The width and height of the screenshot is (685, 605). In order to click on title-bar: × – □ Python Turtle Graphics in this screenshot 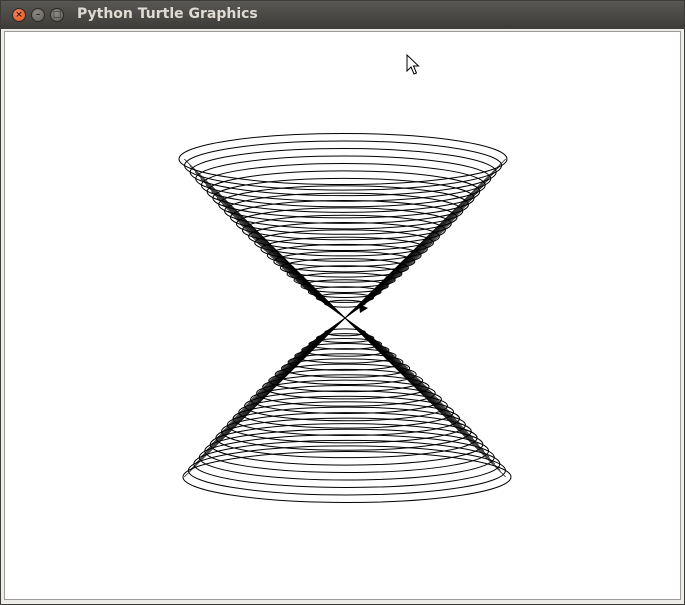, I will do `click(342, 15)`.